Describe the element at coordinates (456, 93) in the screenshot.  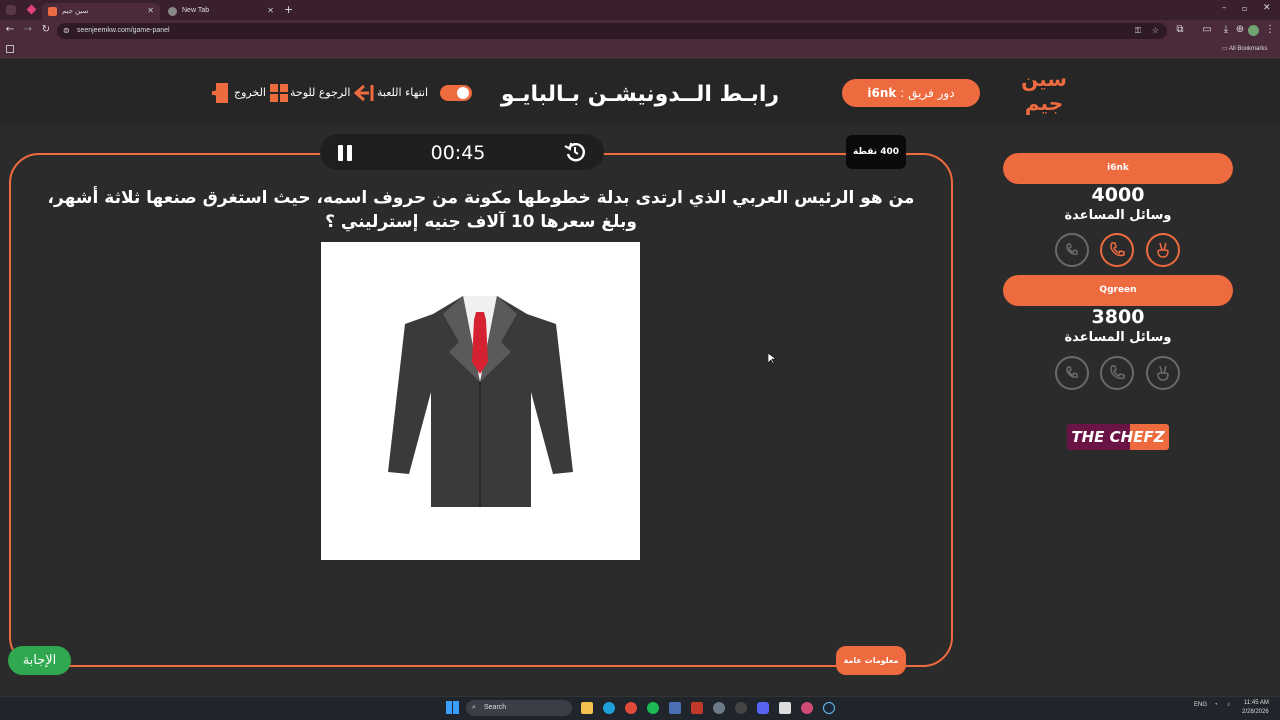
I see `end-game-toggle` at that location.